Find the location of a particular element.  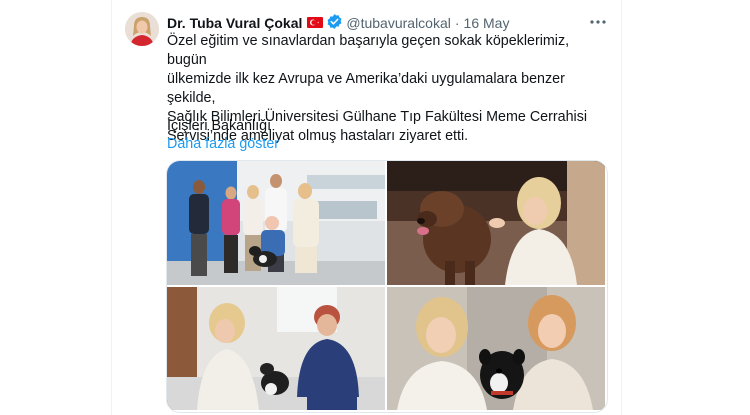

tweet-signature: İçişleri Bakanlığı is located at coordinates (219, 126).